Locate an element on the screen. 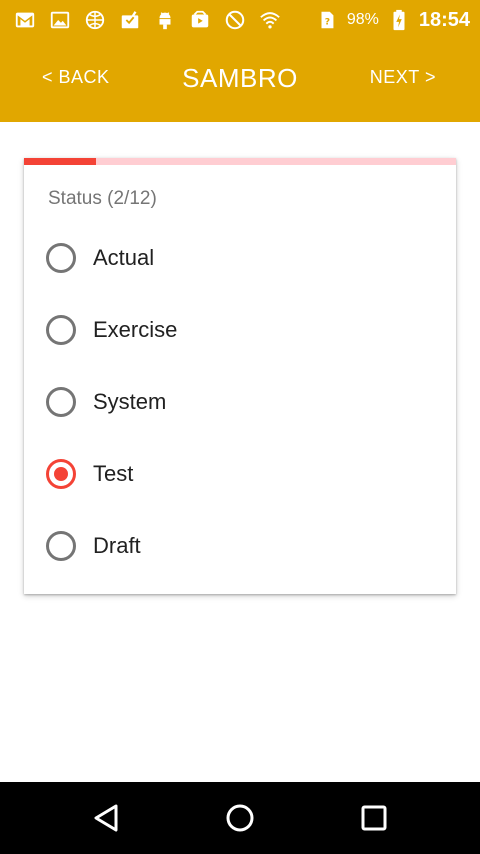 This screenshot has height=854, width=480. option-label: Exercise is located at coordinates (135, 329).